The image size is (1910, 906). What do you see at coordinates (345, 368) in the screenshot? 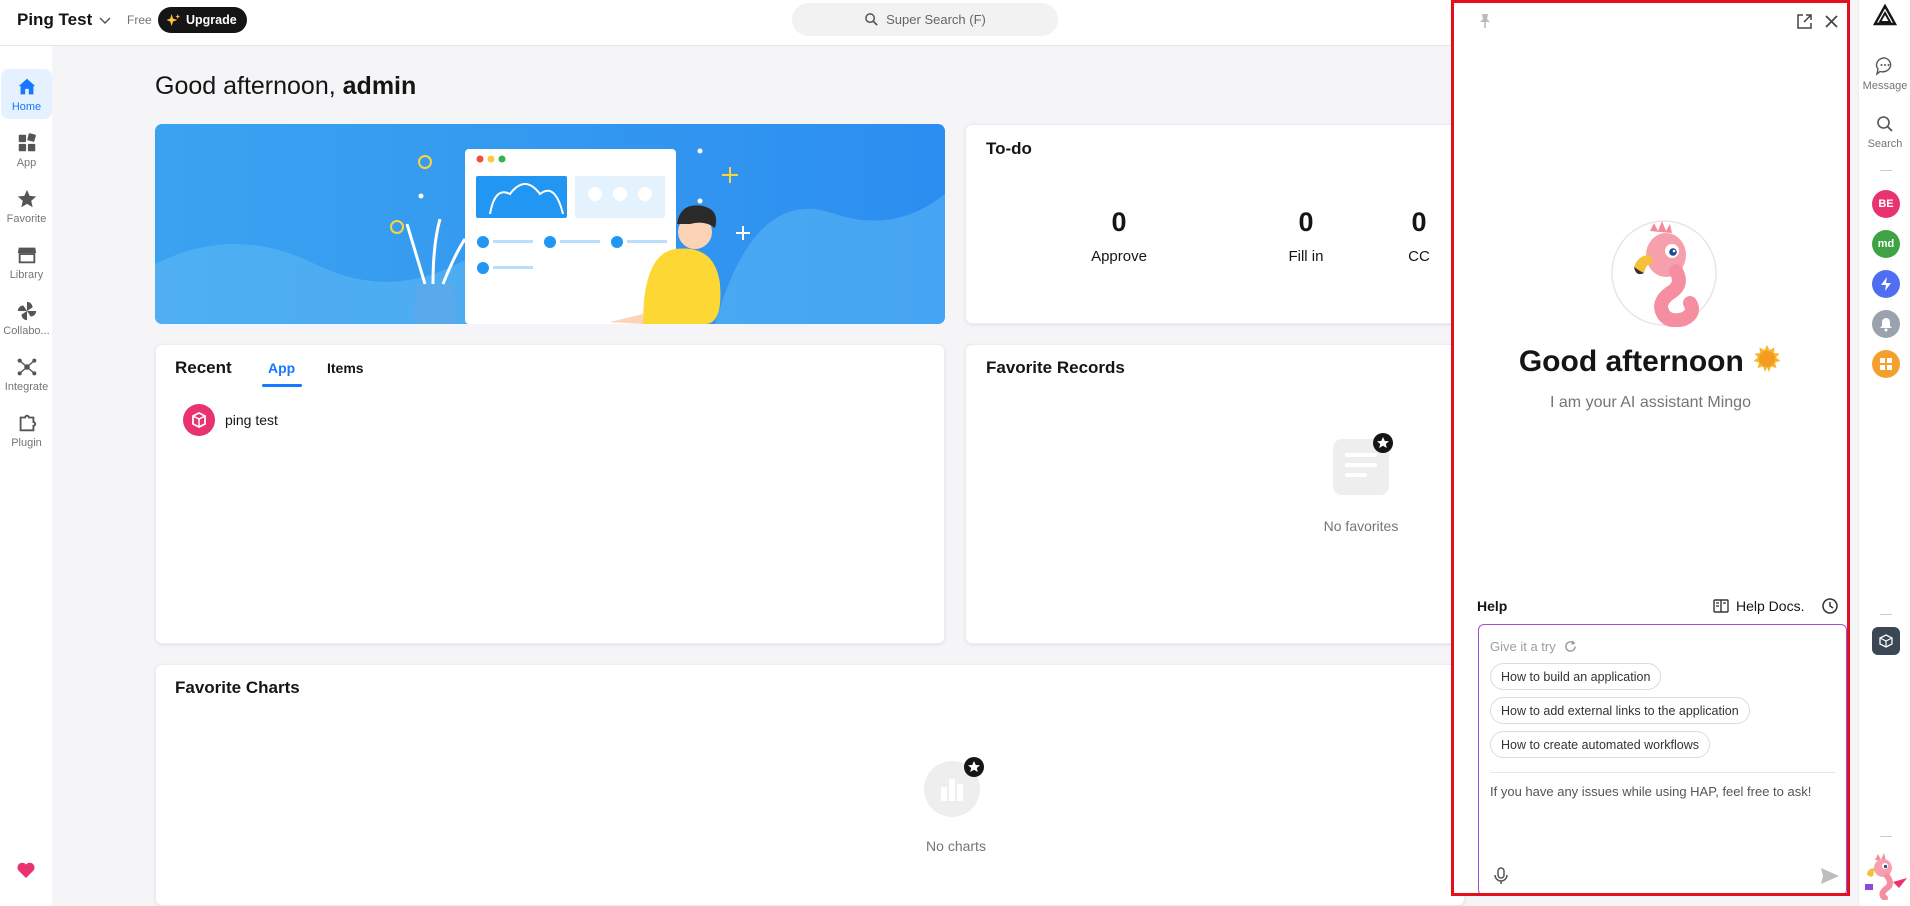
I see `tab-items: Items` at bounding box center [345, 368].